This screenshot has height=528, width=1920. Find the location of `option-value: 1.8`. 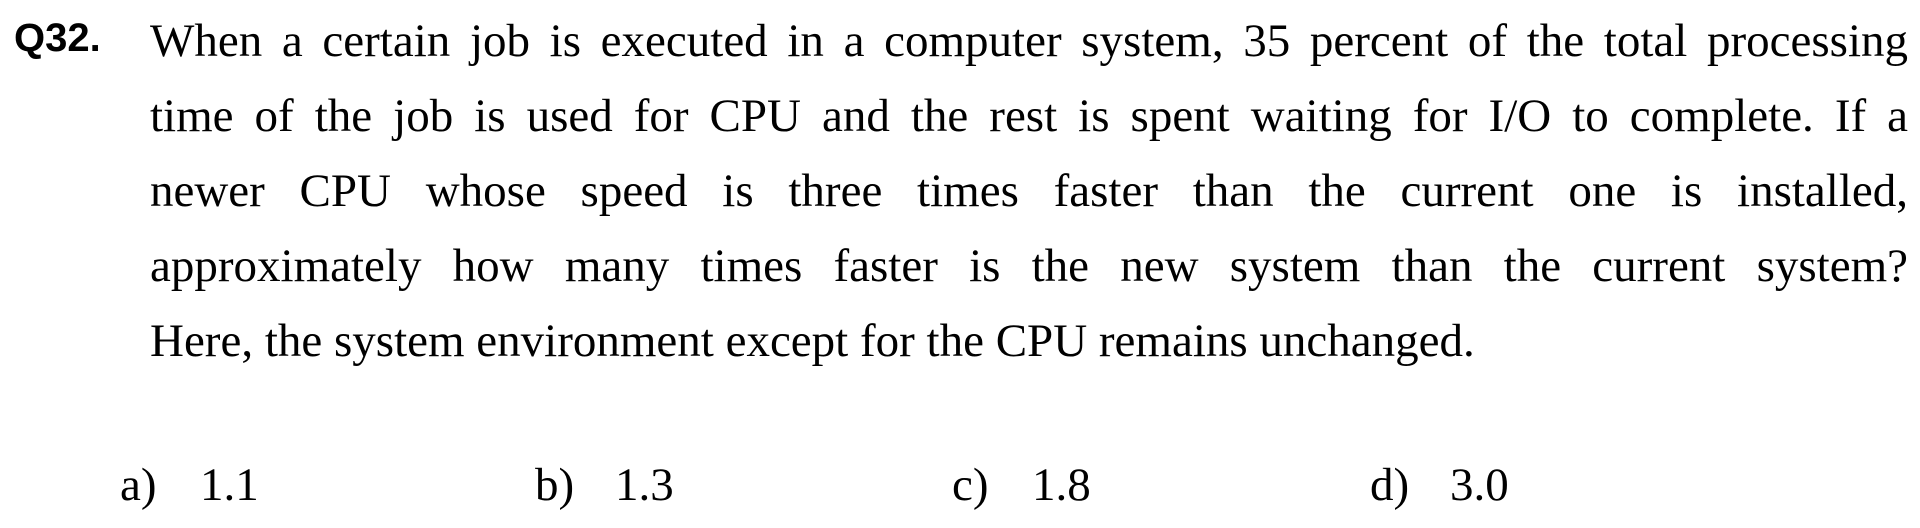

option-value: 1.8 is located at coordinates (1061, 485).